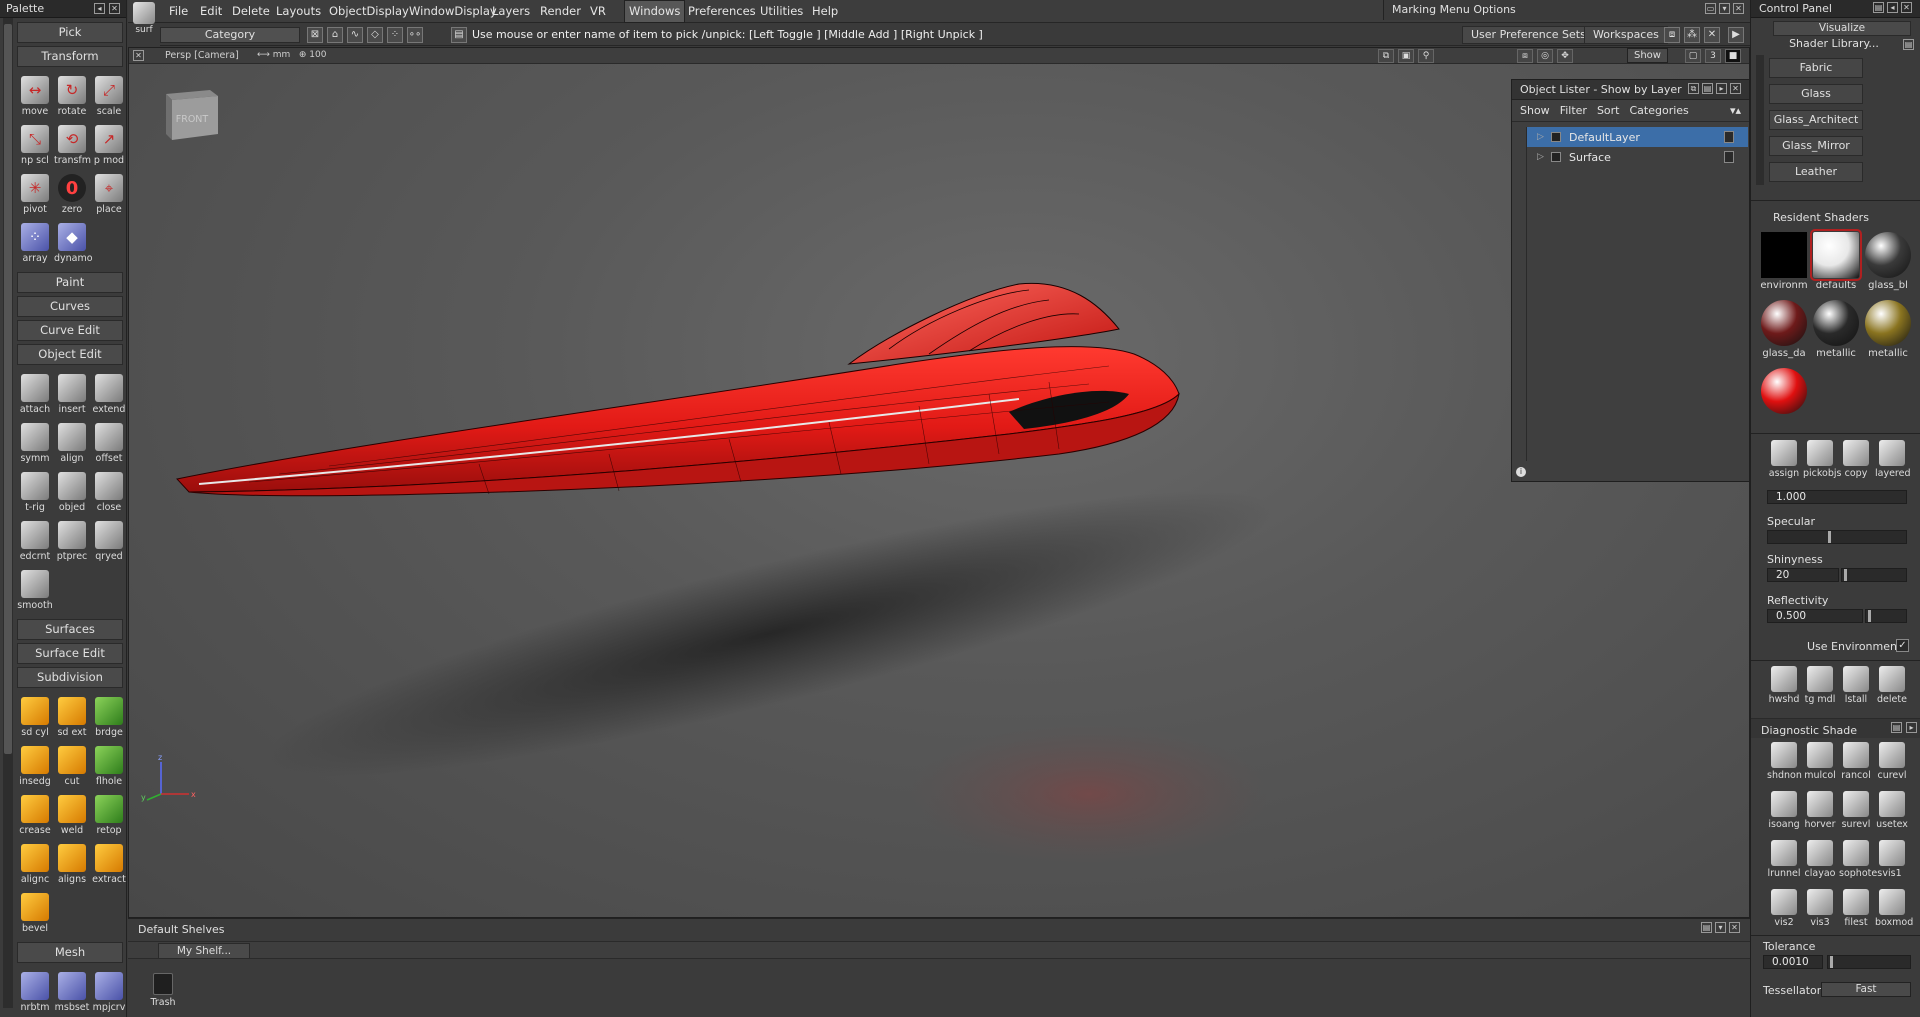 This screenshot has width=1920, height=1017. I want to click on shader-swatch-glass-bl: glass_bl, so click(1888, 261).